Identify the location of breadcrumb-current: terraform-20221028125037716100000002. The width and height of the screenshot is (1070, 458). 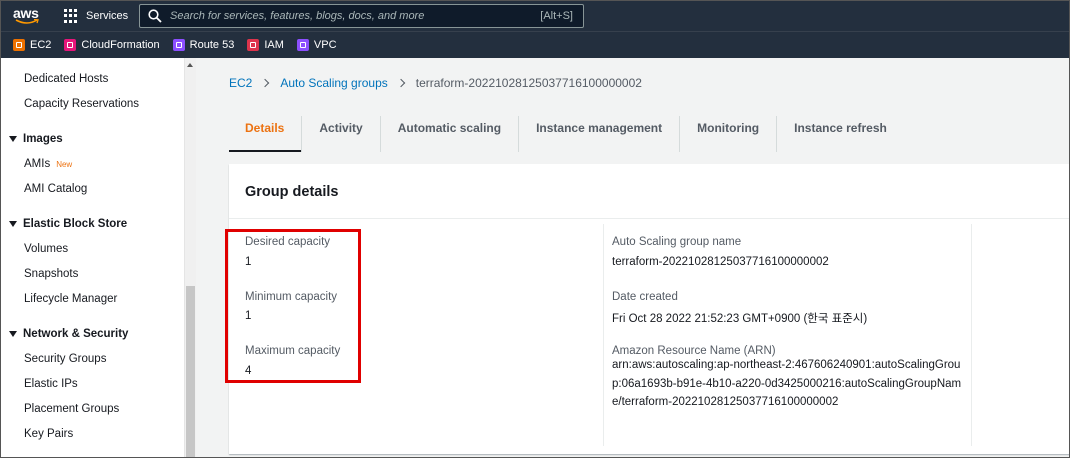
(528, 83).